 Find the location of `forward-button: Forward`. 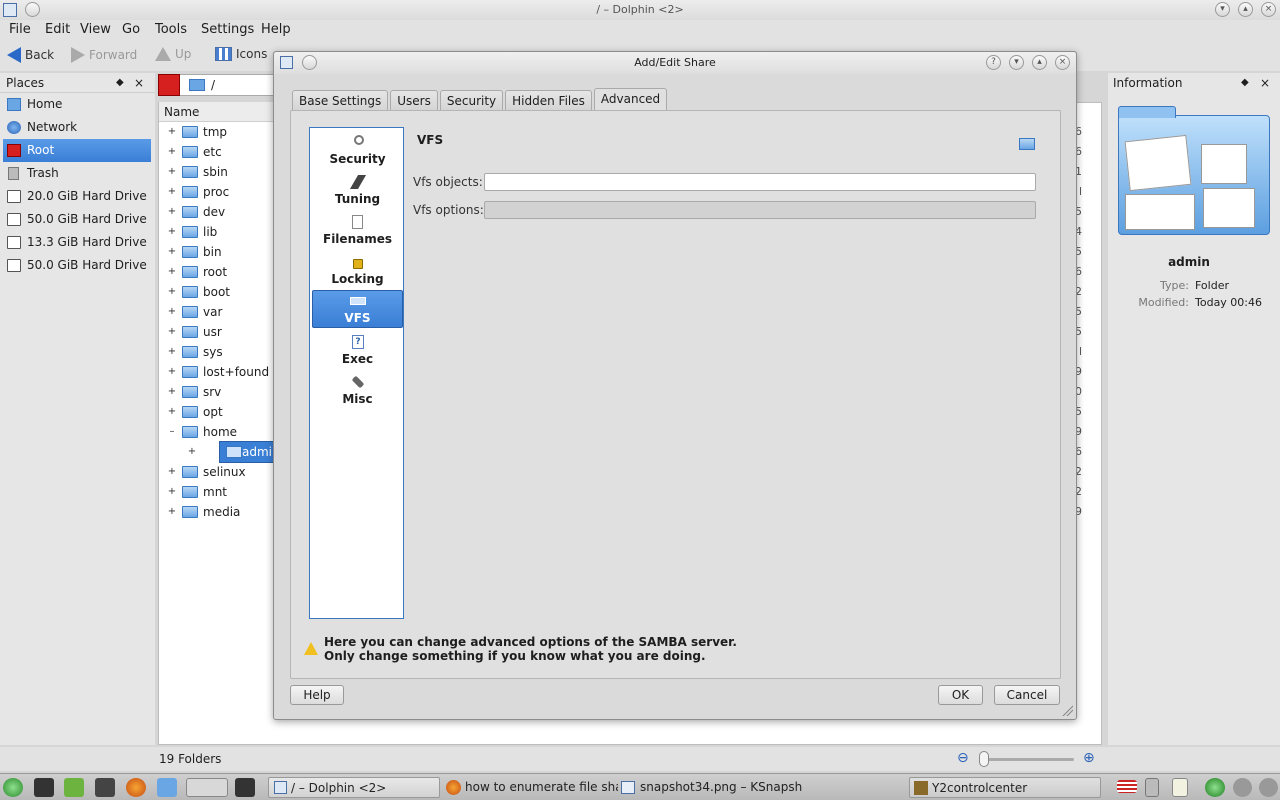

forward-button: Forward is located at coordinates (104, 55).